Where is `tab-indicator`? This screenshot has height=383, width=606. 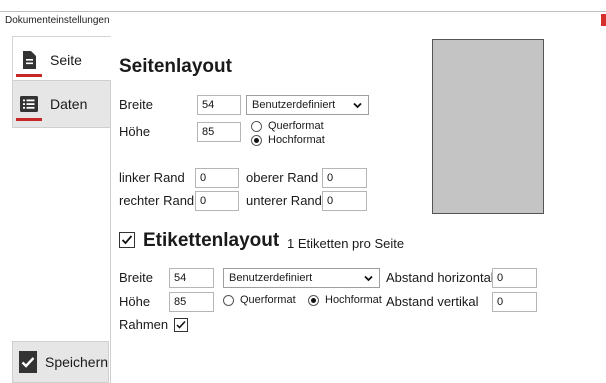 tab-indicator is located at coordinates (29, 119).